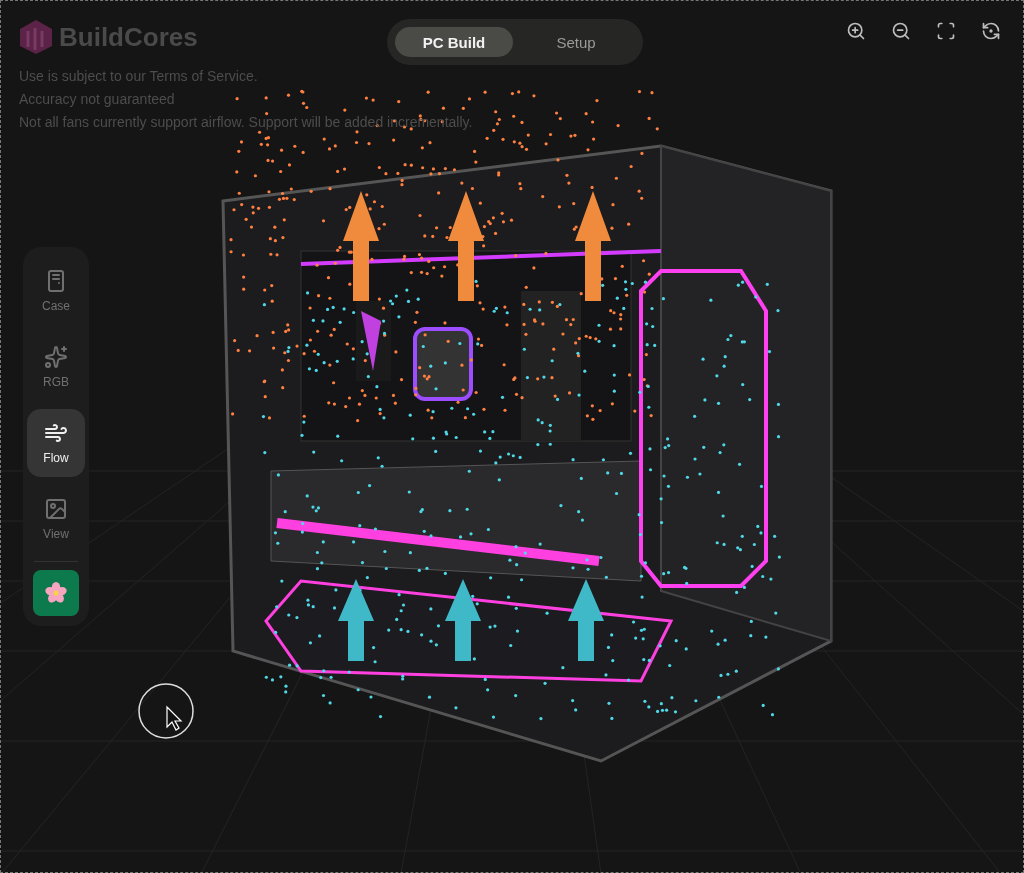  Describe the element at coordinates (246, 122) in the screenshot. I see `notice-text: Not all fans currently support airflow. Support will be added incrementally.` at that location.